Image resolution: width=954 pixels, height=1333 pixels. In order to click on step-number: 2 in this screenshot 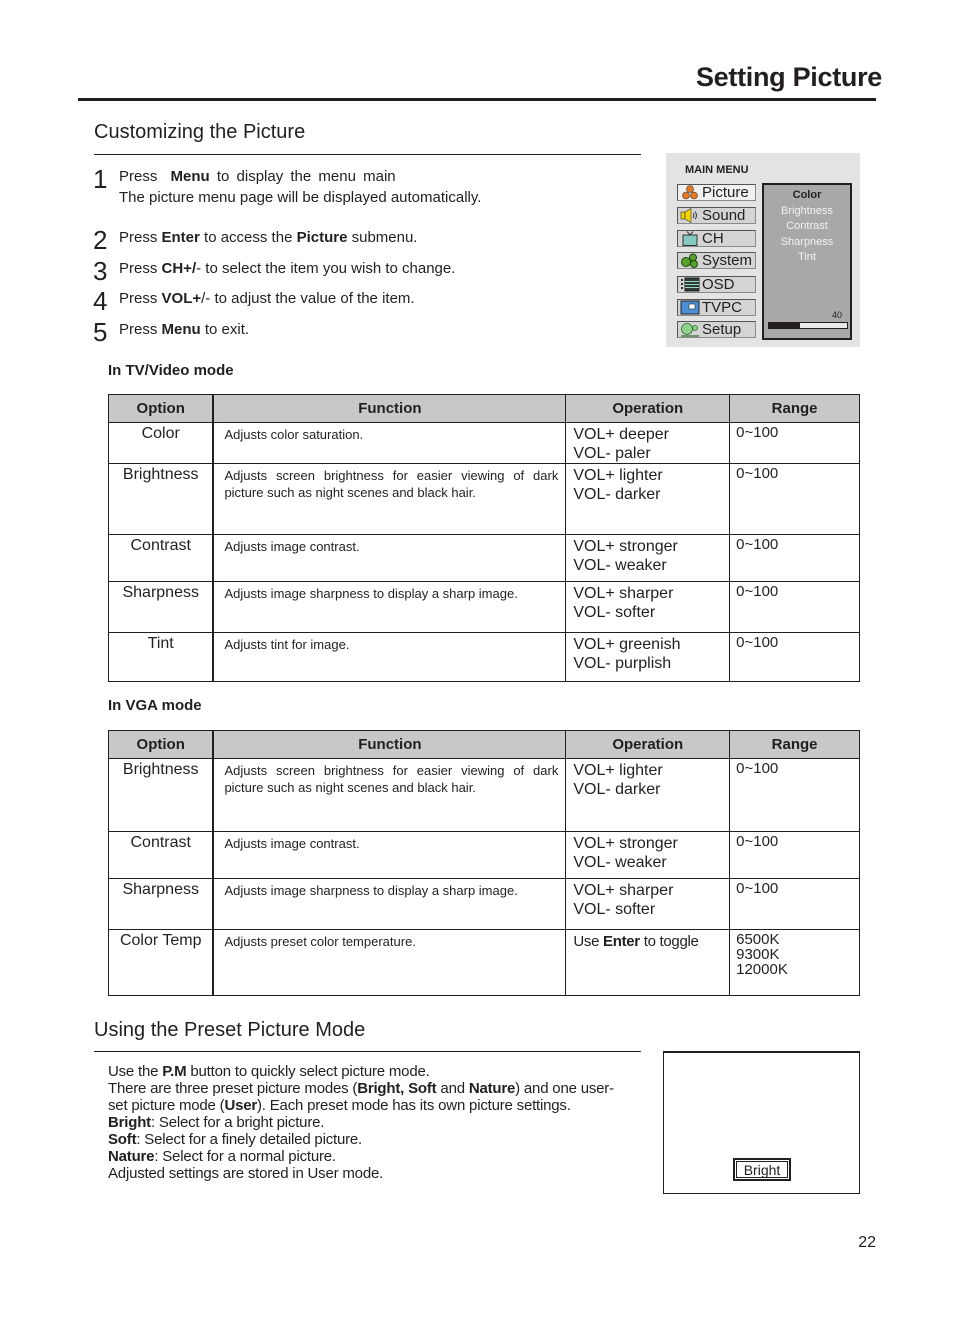, I will do `click(100, 240)`.